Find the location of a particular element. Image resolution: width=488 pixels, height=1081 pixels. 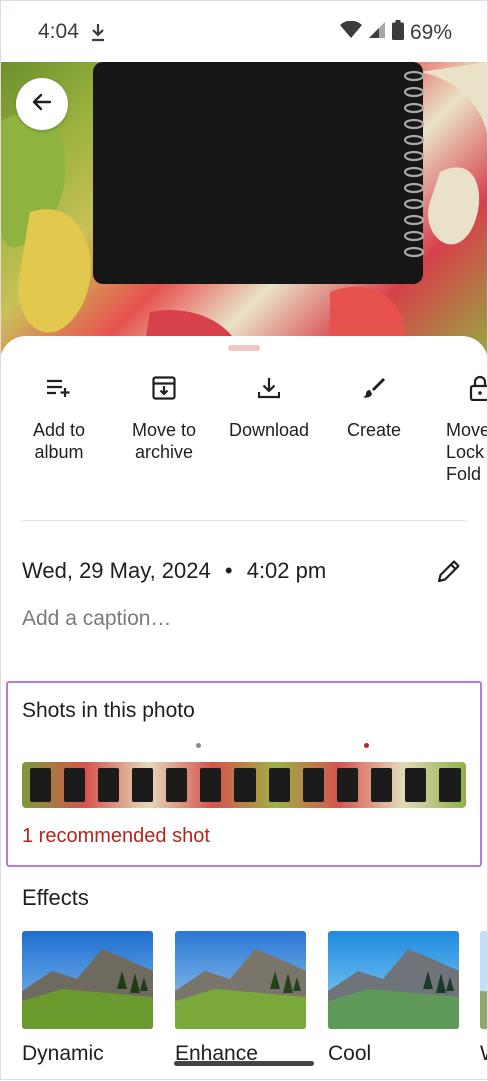

date-time: Wed, 29 May, 2024 • 4:02 pm is located at coordinates (174, 571).